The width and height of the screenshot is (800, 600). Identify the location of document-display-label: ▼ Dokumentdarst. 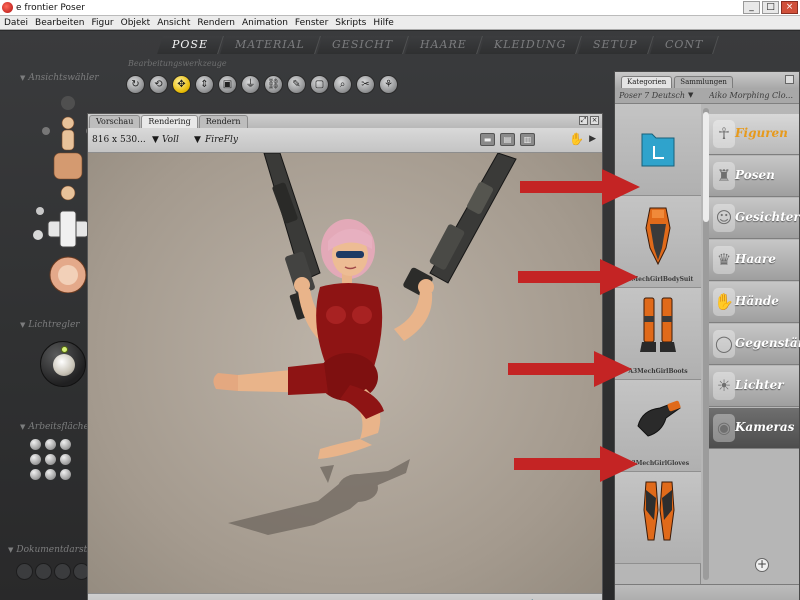
(47, 550).